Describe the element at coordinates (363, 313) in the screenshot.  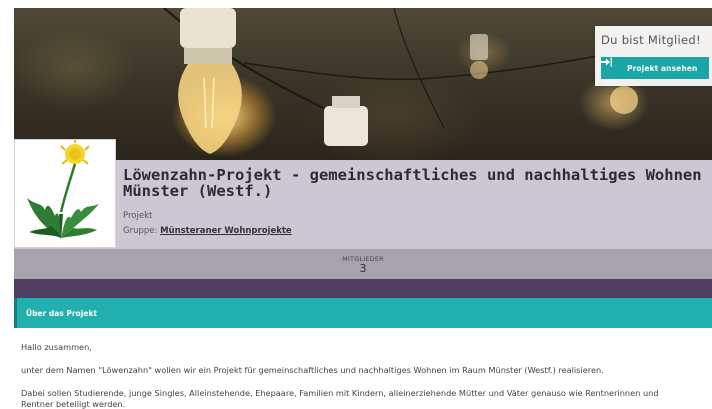
I see `about-section-header: Über das Projekt` at that location.